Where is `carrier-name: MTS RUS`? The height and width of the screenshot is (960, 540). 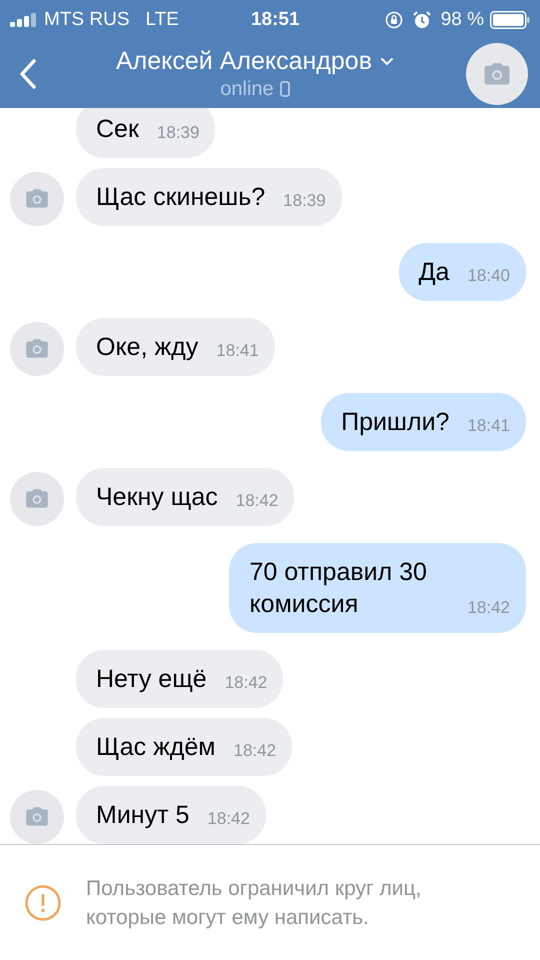 carrier-name: MTS RUS is located at coordinates (87, 20).